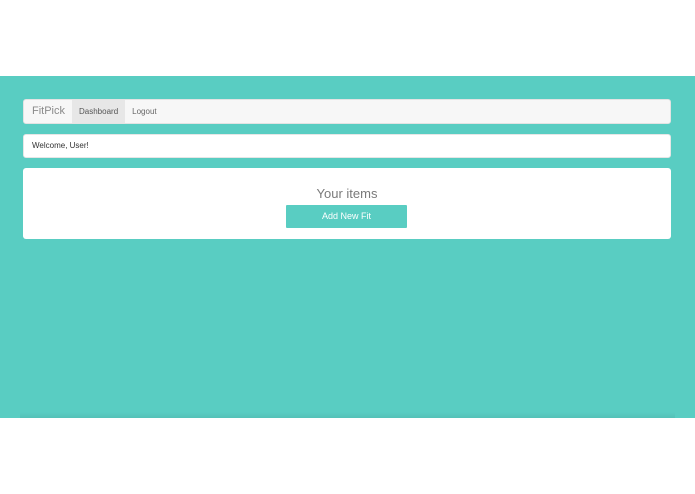 The height and width of the screenshot is (494, 695). Describe the element at coordinates (48, 111) in the screenshot. I see `brand-logo: FitPick` at that location.